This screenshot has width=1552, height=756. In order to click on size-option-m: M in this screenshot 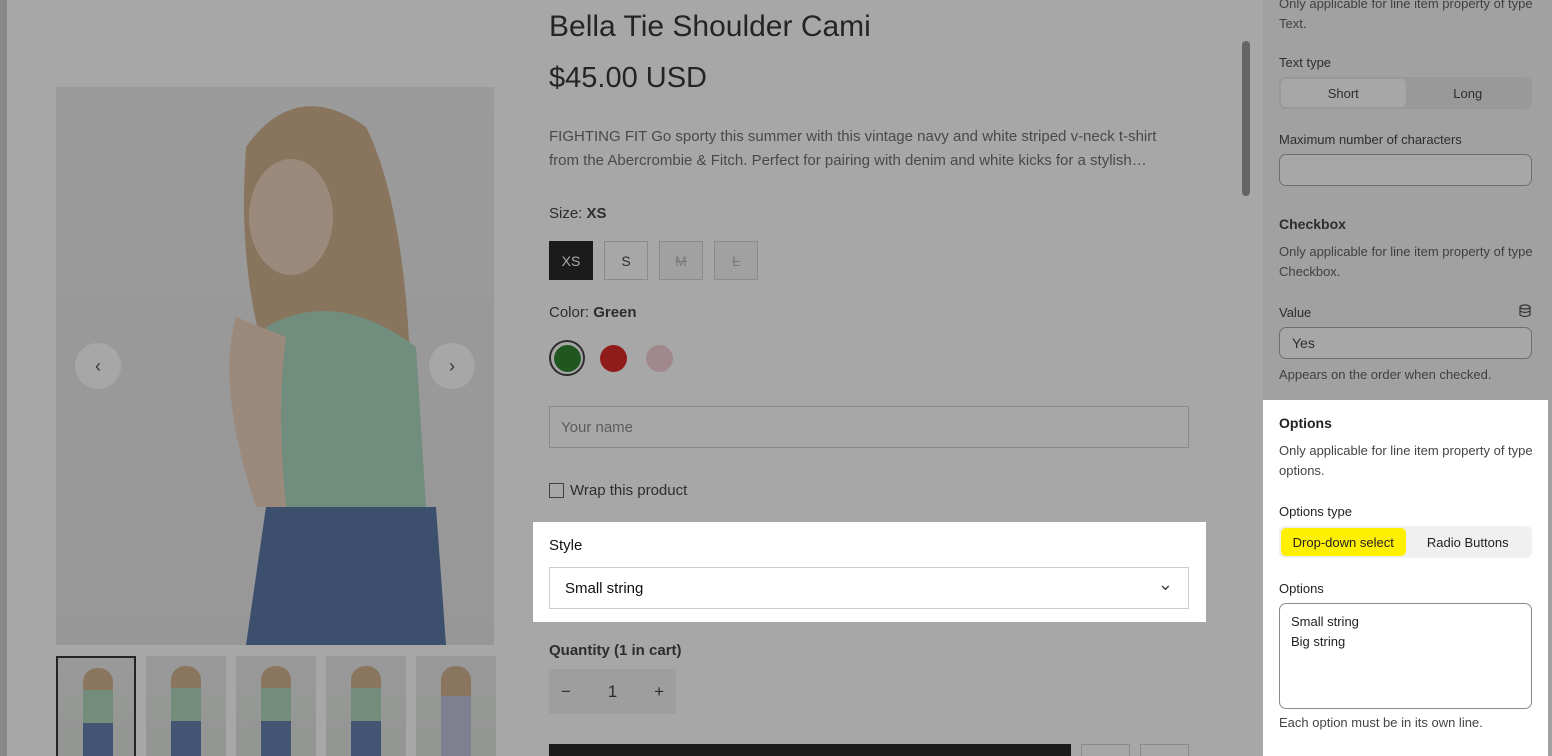, I will do `click(681, 260)`.